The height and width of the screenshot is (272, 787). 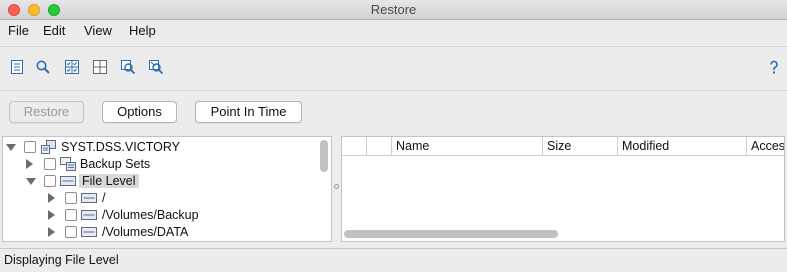 What do you see at coordinates (160, 164) in the screenshot?
I see `tree-node-backup-sets: Backup Sets` at bounding box center [160, 164].